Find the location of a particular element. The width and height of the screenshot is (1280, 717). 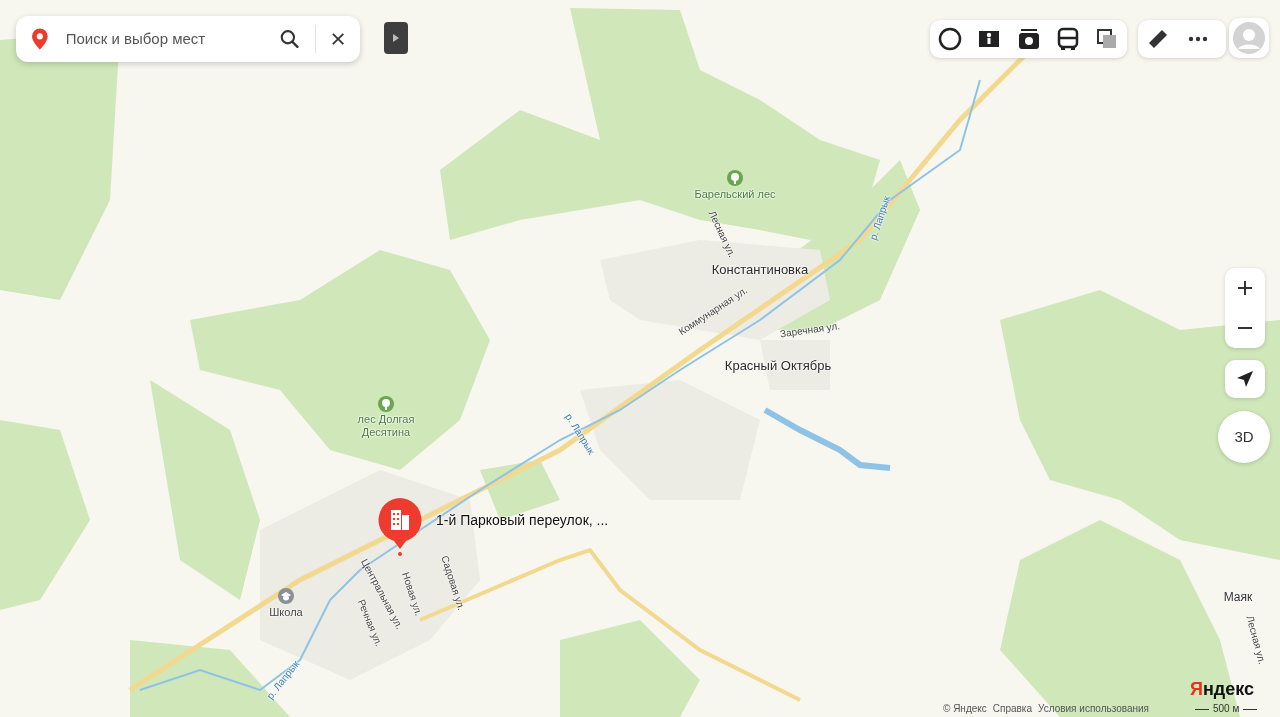

search-icon is located at coordinates (289, 39).